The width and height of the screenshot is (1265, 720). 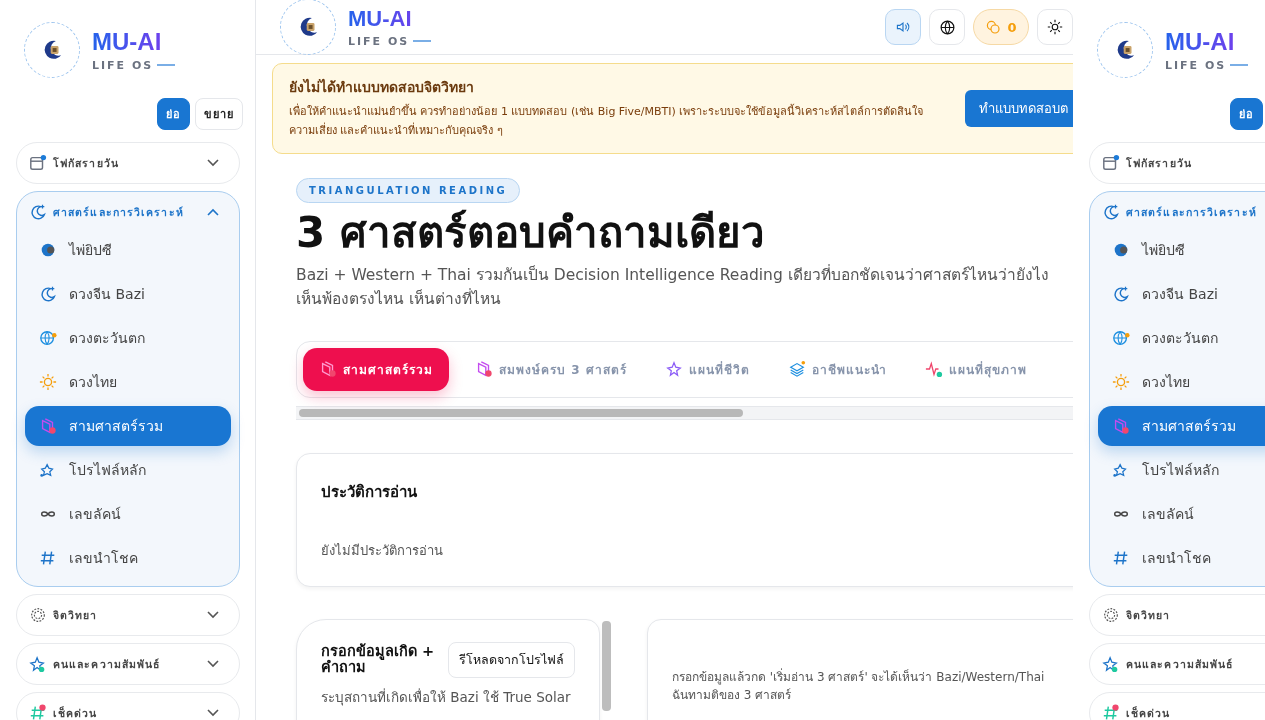 I want to click on horizontal-scrollbar, so click(x=684, y=412).